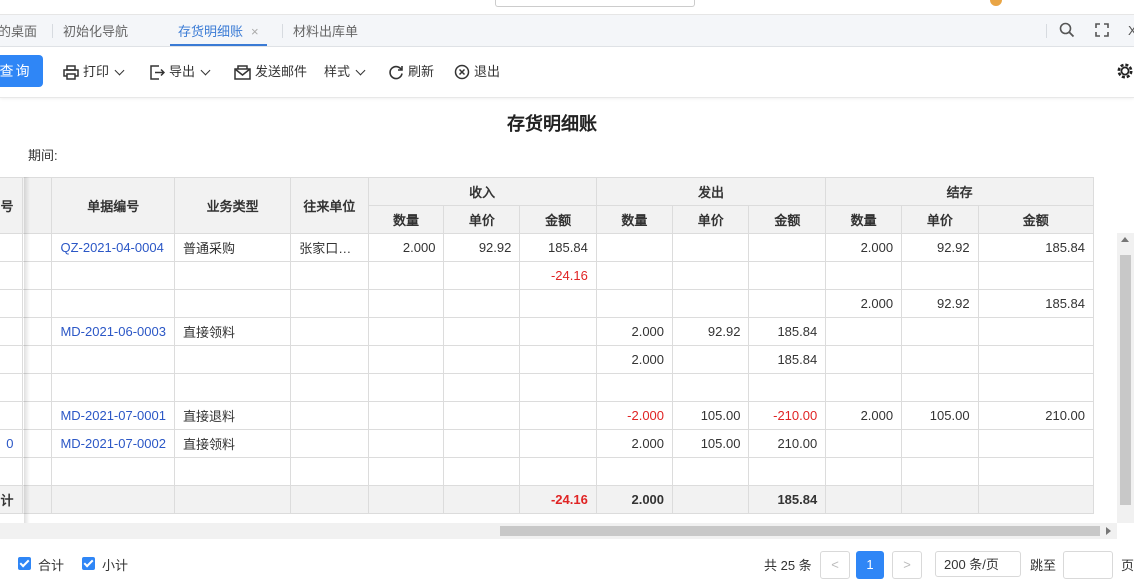 The image size is (1134, 579). What do you see at coordinates (547, 303) in the screenshot?
I see `table-row: 2.000 92.92 185.84` at bounding box center [547, 303].